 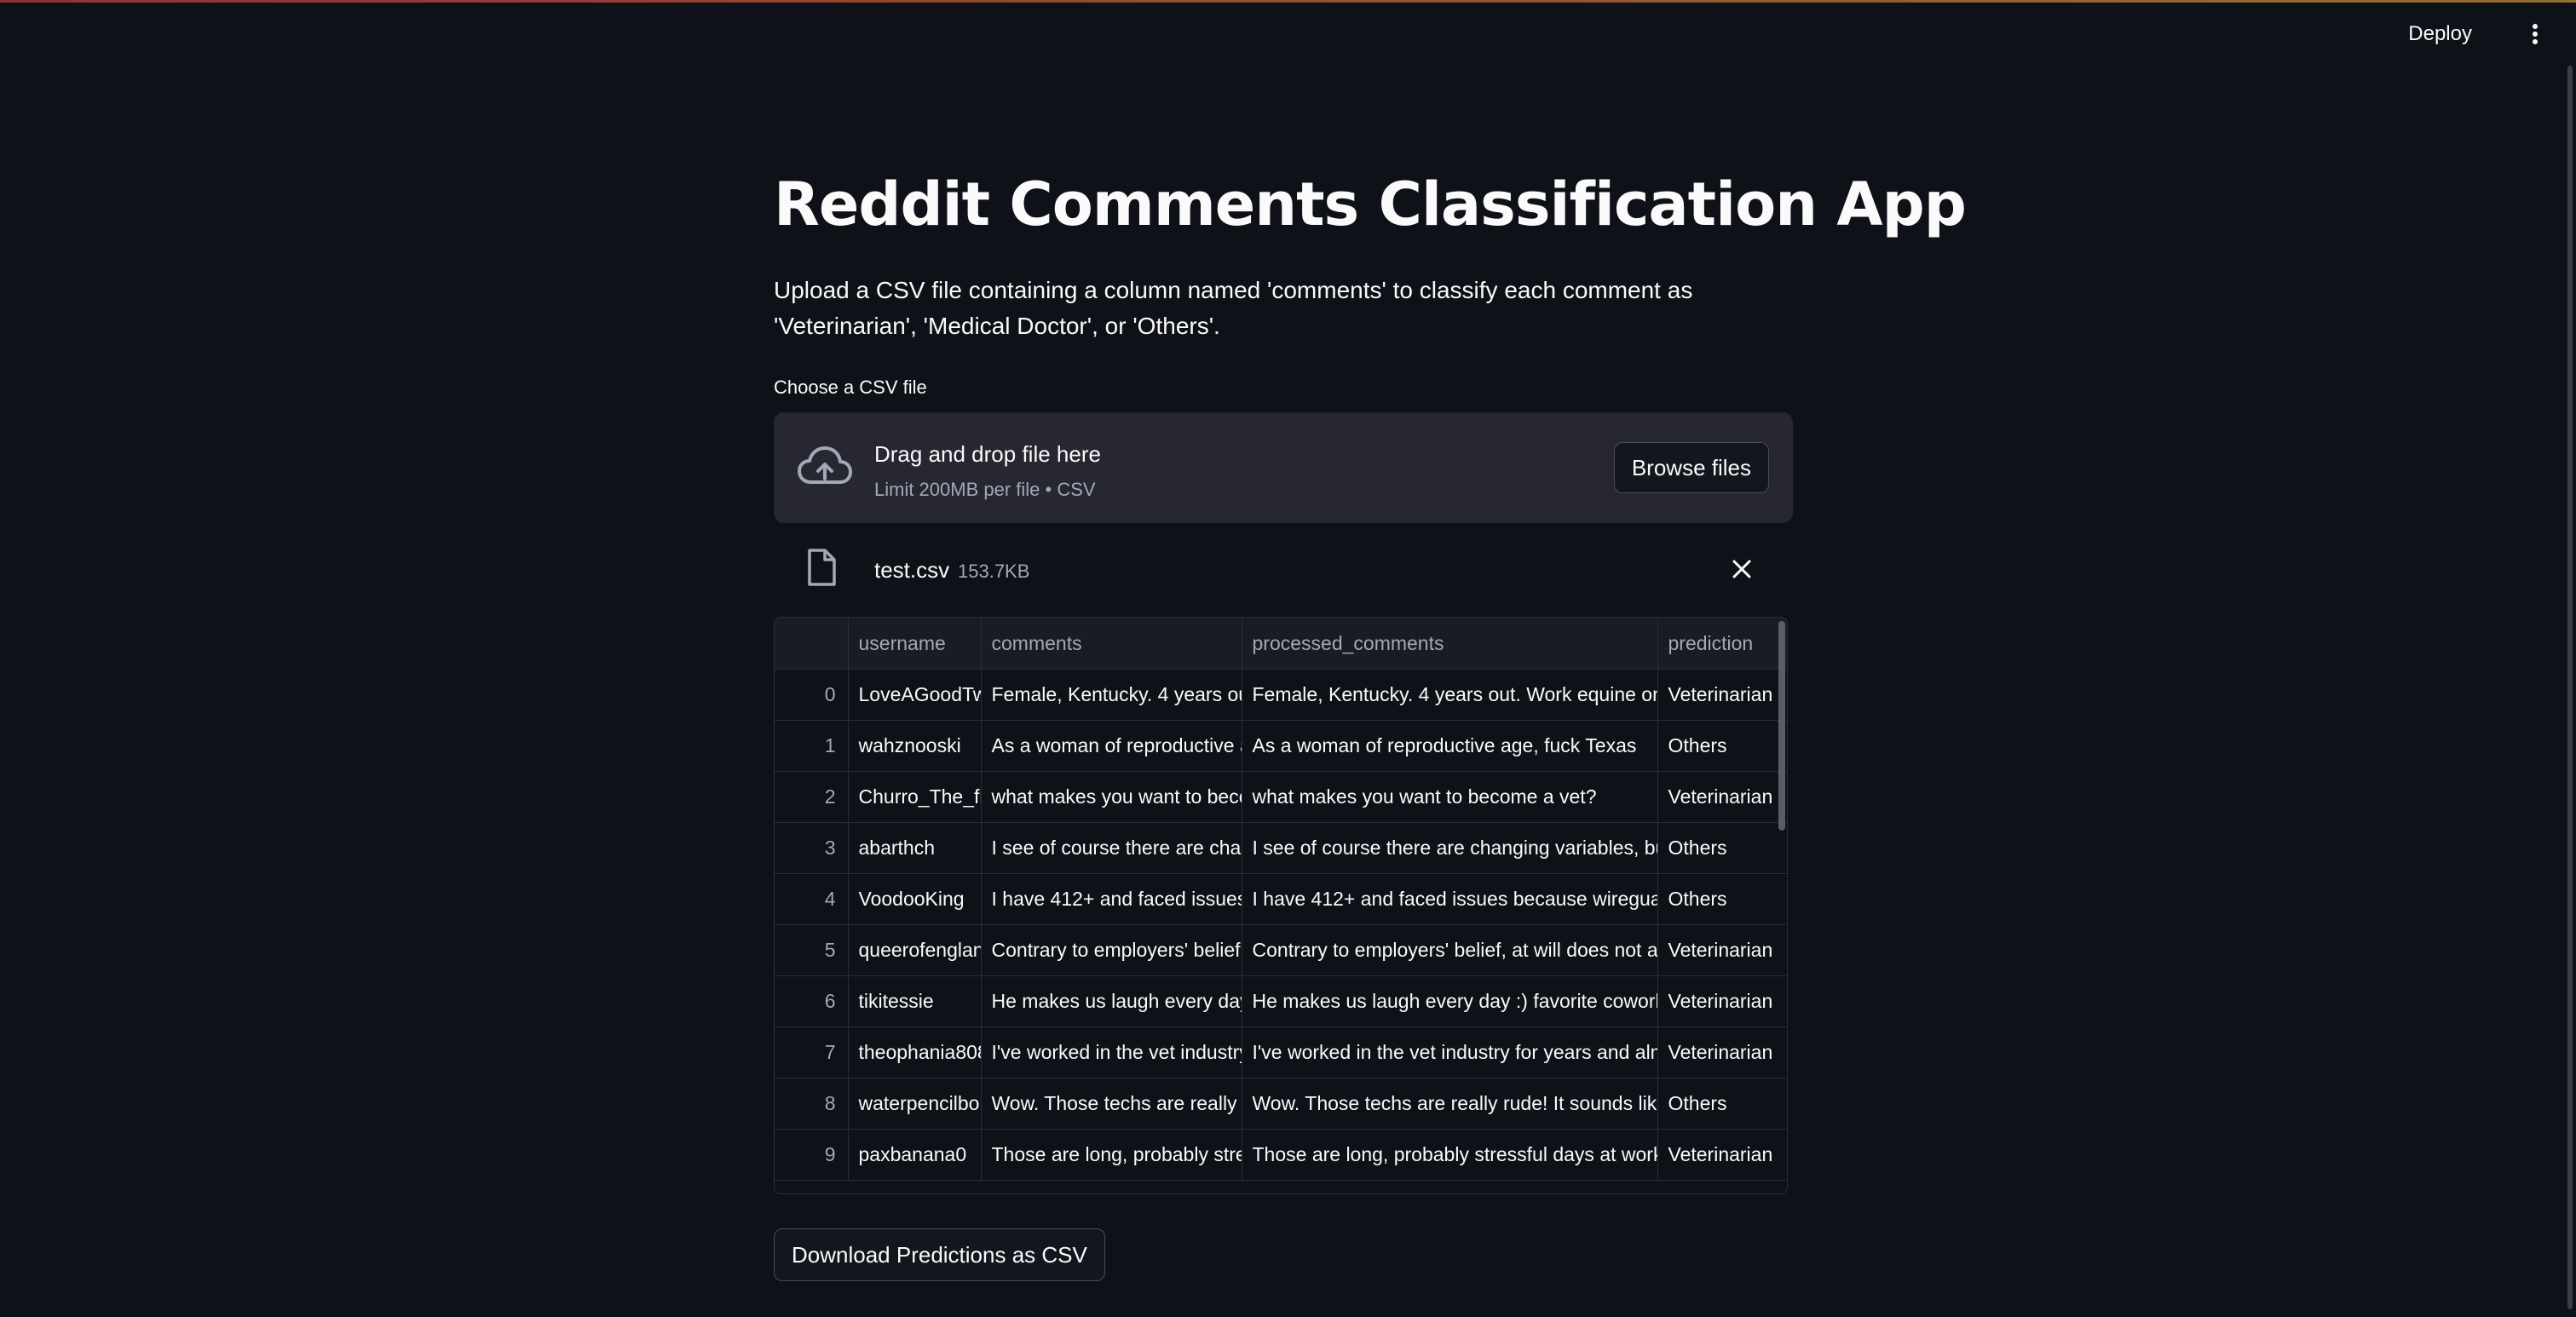 I want to click on column-header-comments: comments, so click(x=1111, y=644).